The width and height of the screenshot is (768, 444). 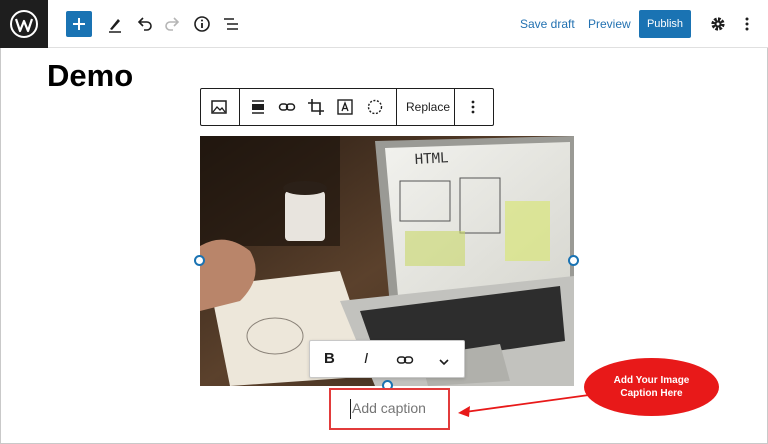 I want to click on image-block-type-button, so click(x=219, y=107).